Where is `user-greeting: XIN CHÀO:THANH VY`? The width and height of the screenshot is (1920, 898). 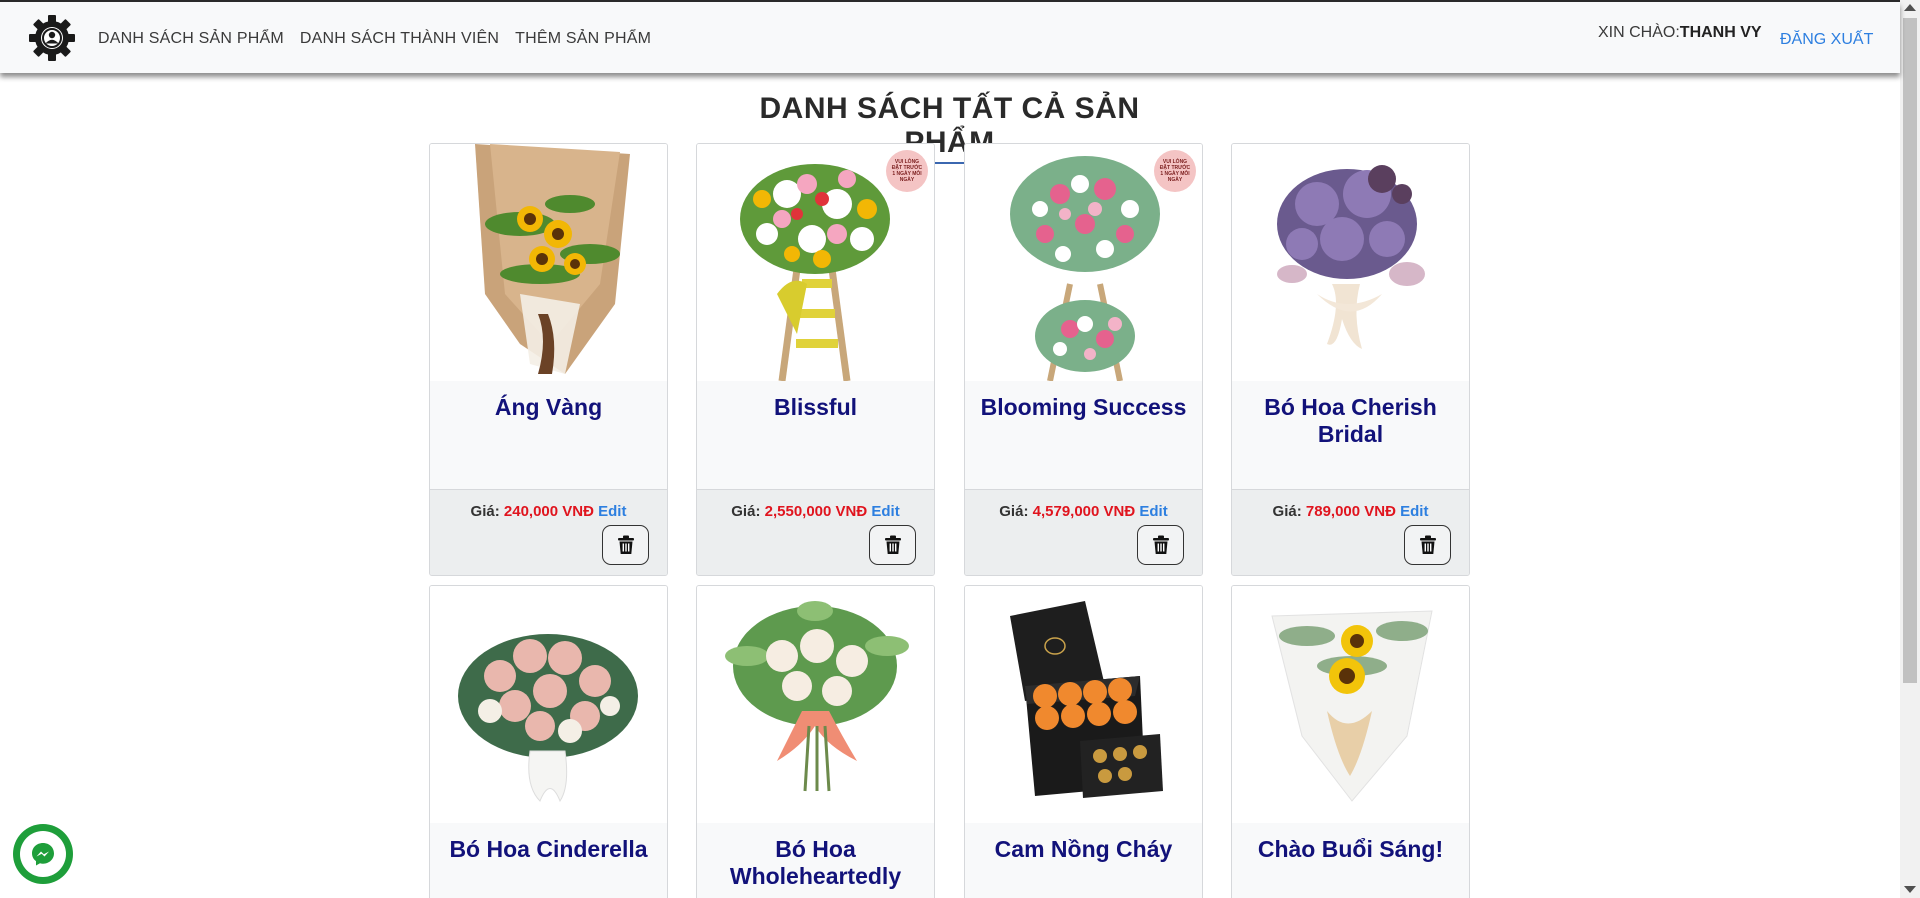 user-greeting: XIN CHÀO:THANH VY is located at coordinates (1680, 33).